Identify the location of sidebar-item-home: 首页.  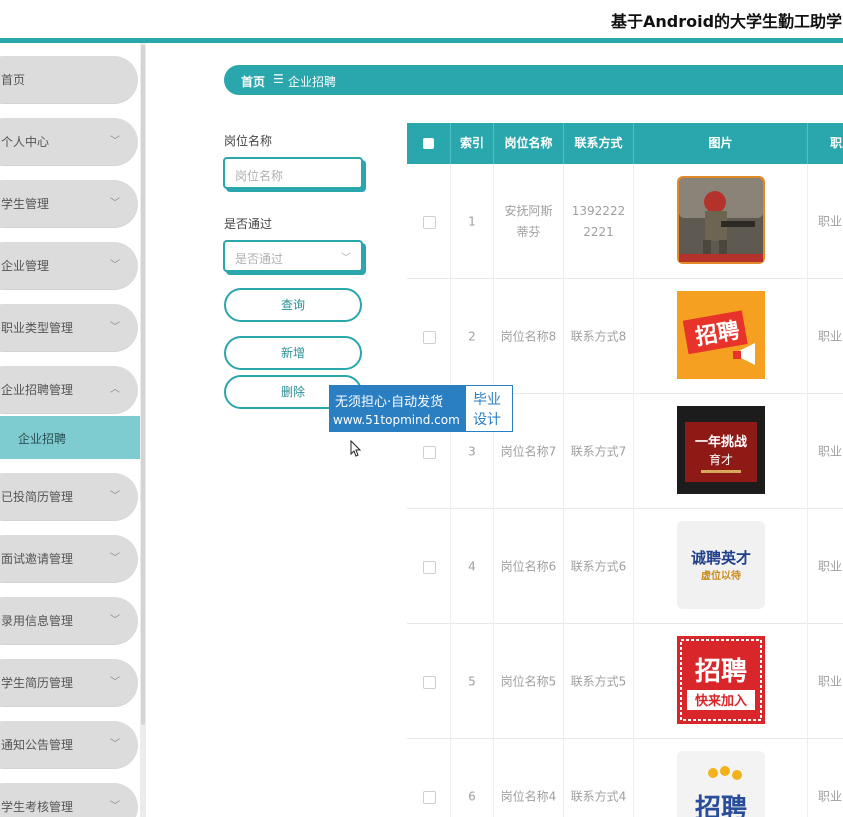
(69, 80).